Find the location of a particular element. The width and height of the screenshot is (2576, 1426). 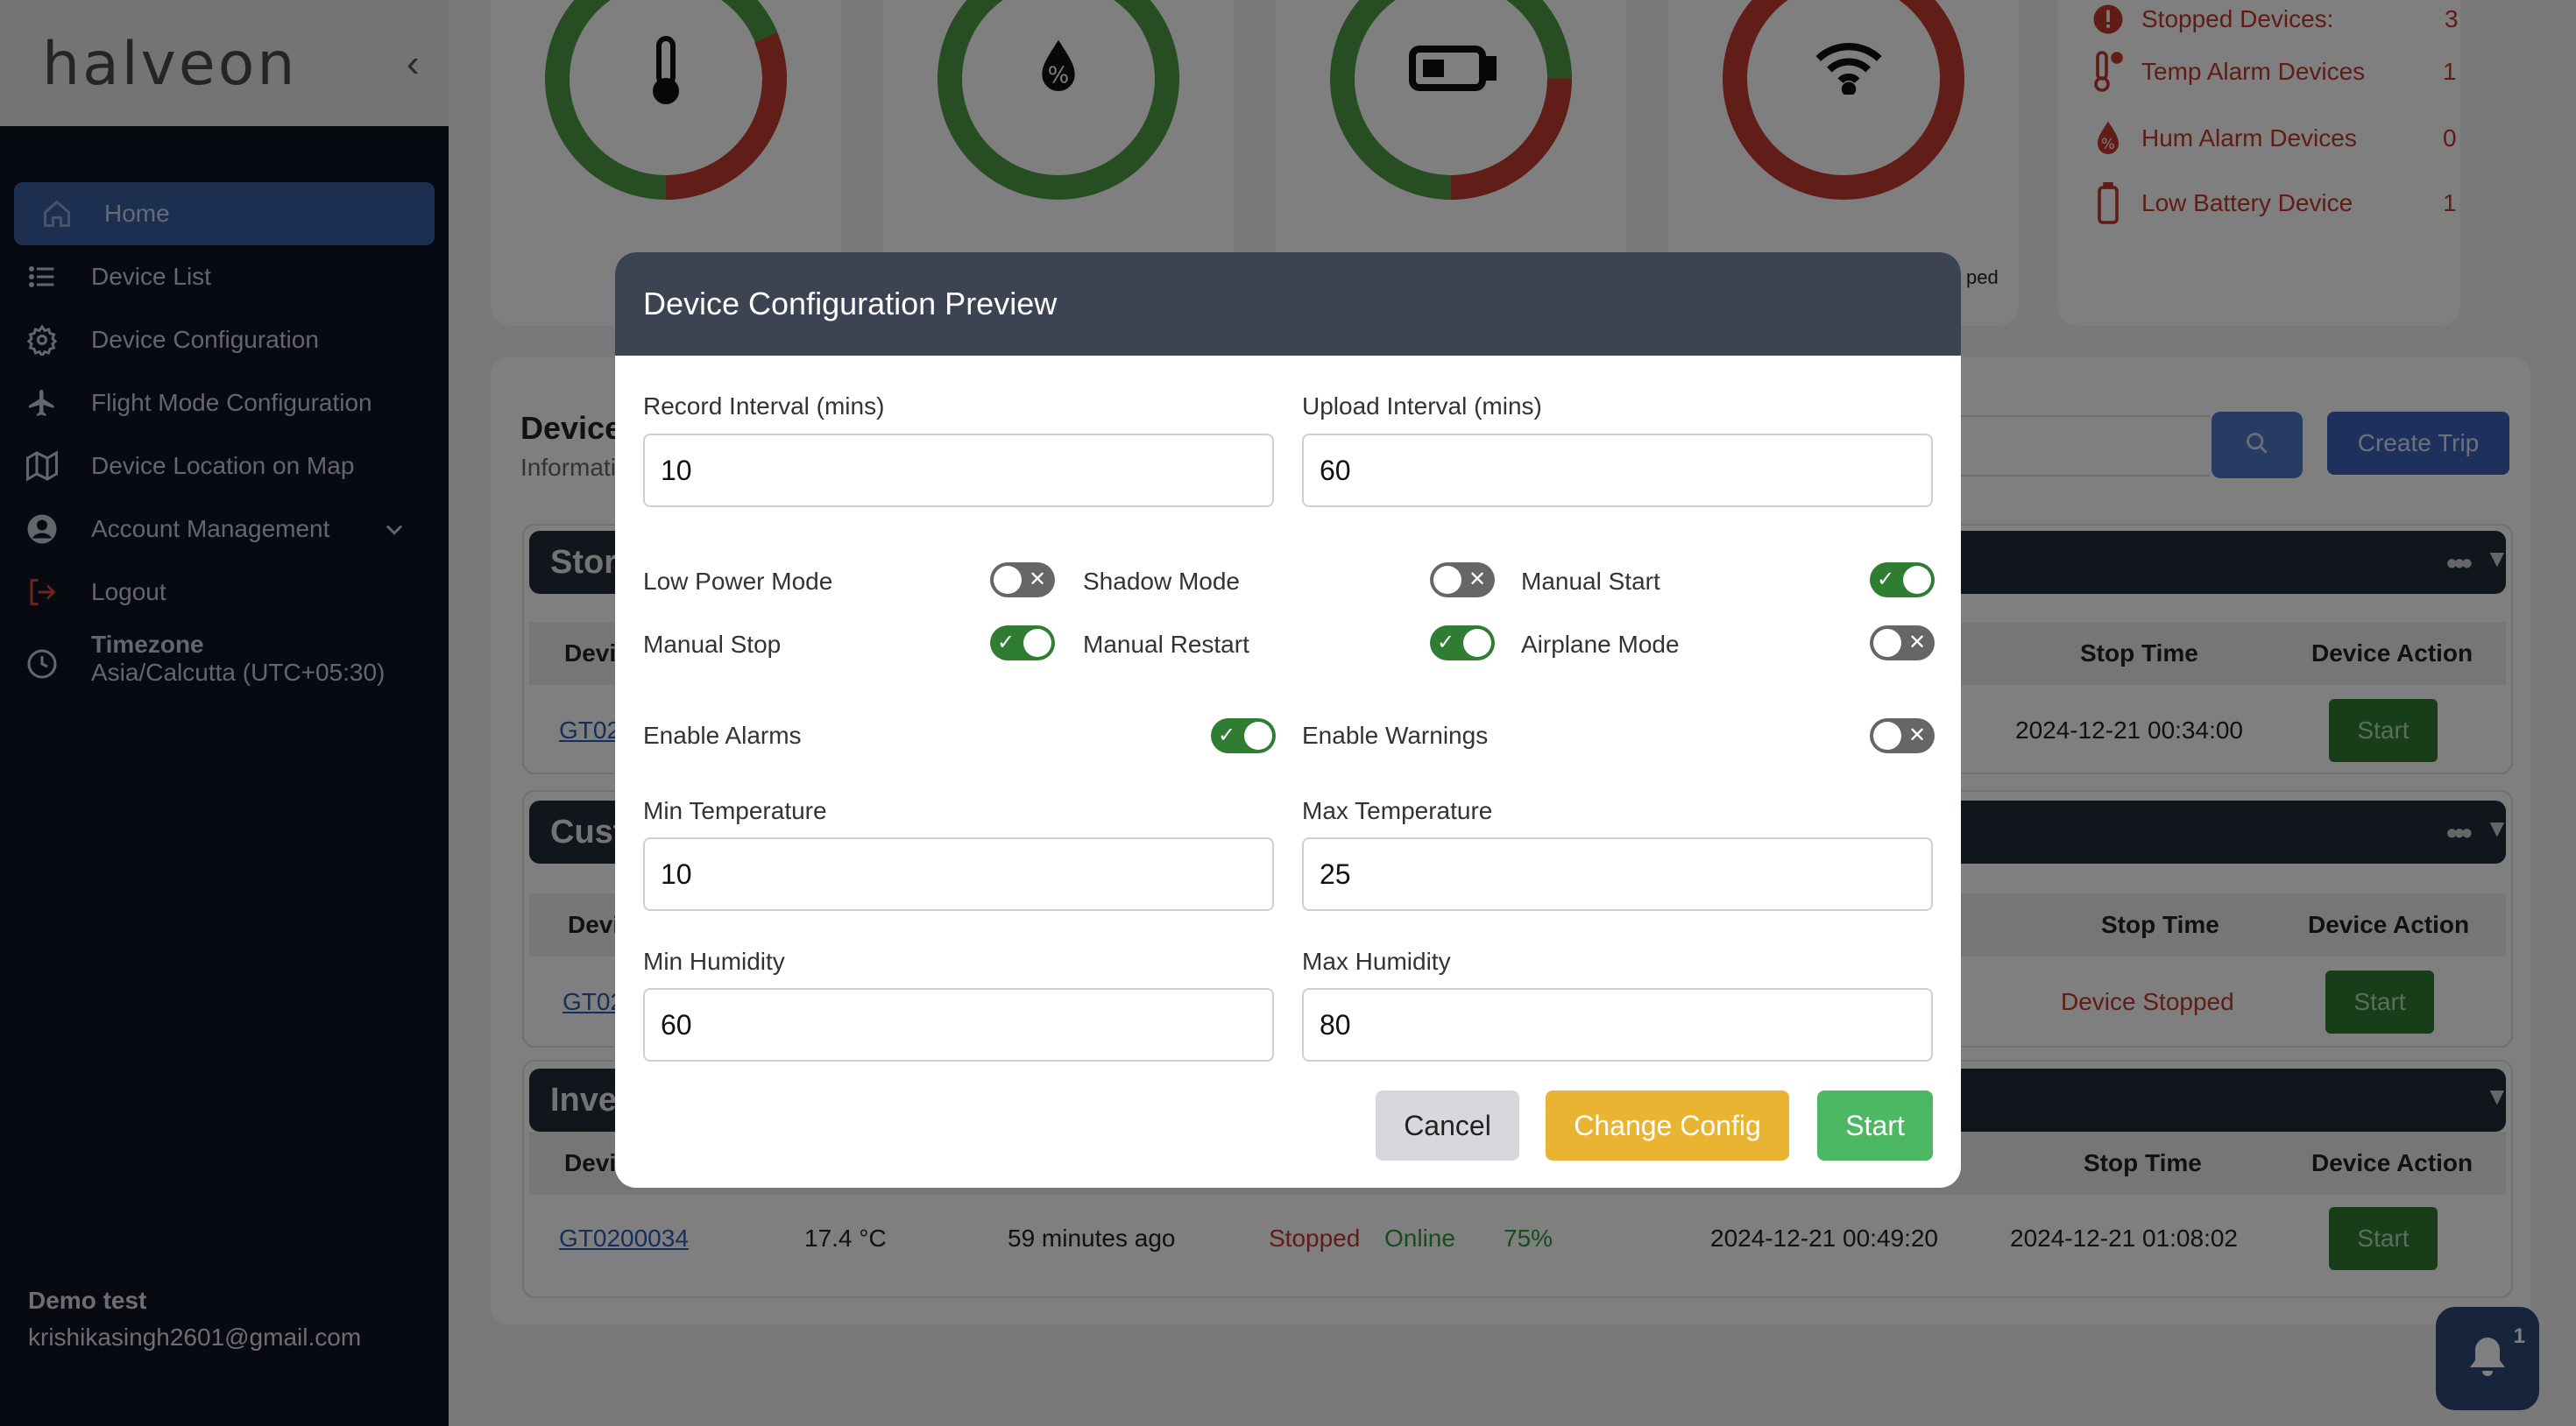

airplane-mode-label: Airplane Mode is located at coordinates (1600, 644).